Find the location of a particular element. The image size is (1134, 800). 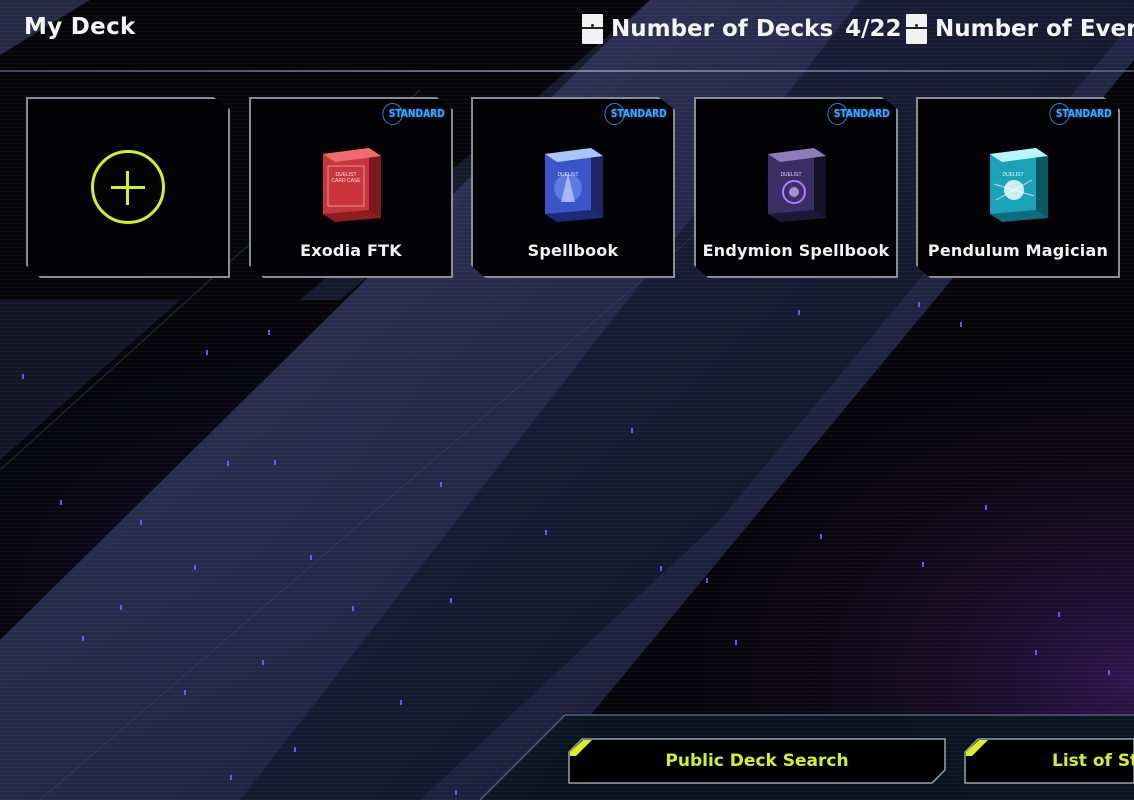

public-deck-search-label: Public Deck Search is located at coordinates (757, 761).